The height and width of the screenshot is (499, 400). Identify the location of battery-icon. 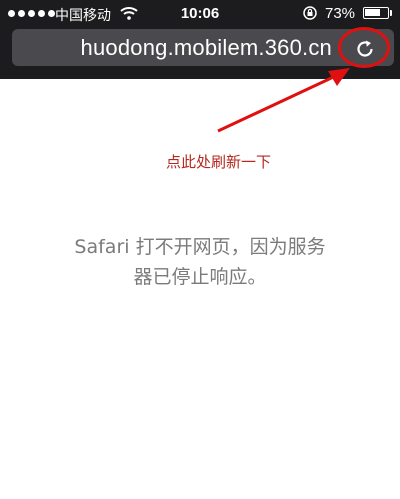
(376, 13).